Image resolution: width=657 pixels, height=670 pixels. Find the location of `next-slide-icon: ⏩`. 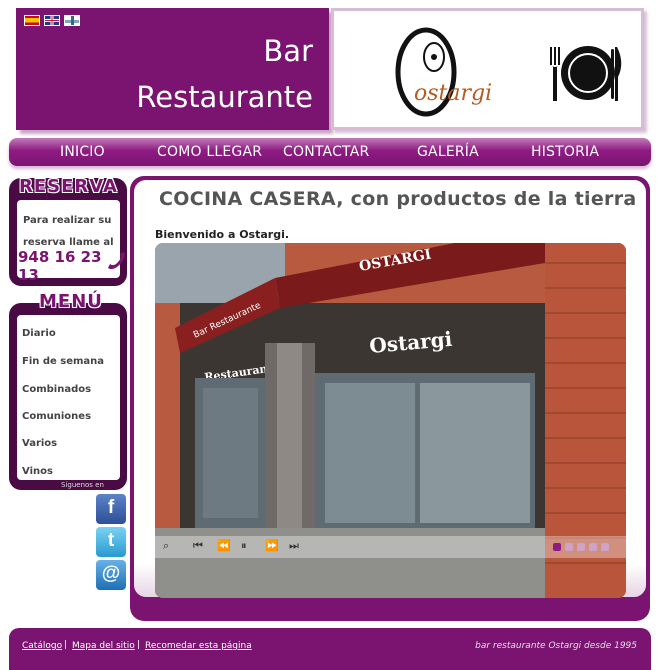

next-slide-icon: ⏩ is located at coordinates (272, 545).